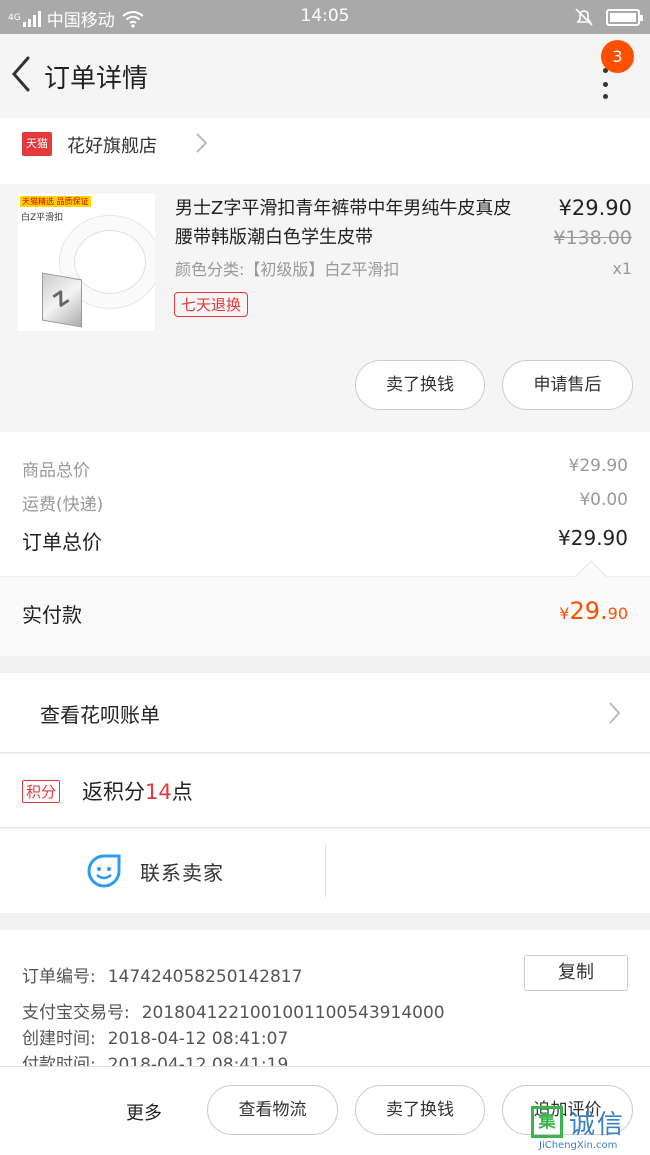 The image size is (650, 1155). Describe the element at coordinates (597, 1125) in the screenshot. I see `watermark-text: 诚信` at that location.